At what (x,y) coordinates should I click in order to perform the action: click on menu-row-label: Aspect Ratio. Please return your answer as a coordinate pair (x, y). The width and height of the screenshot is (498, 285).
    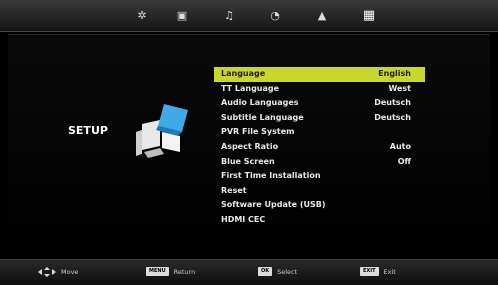
    Looking at the image, I should click on (250, 146).